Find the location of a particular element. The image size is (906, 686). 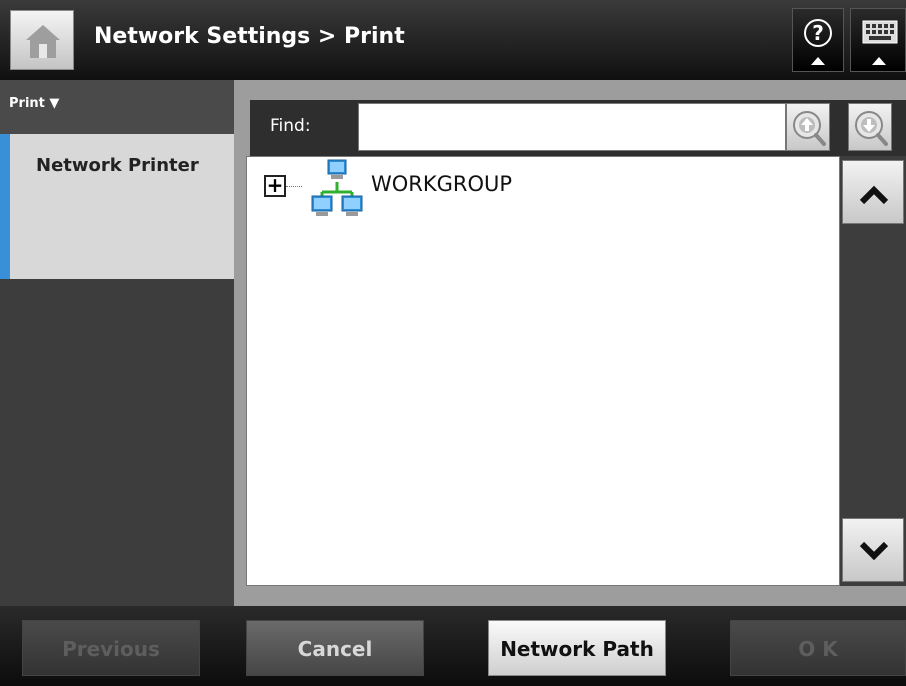

sidebar-empty-area is located at coordinates (117, 442).